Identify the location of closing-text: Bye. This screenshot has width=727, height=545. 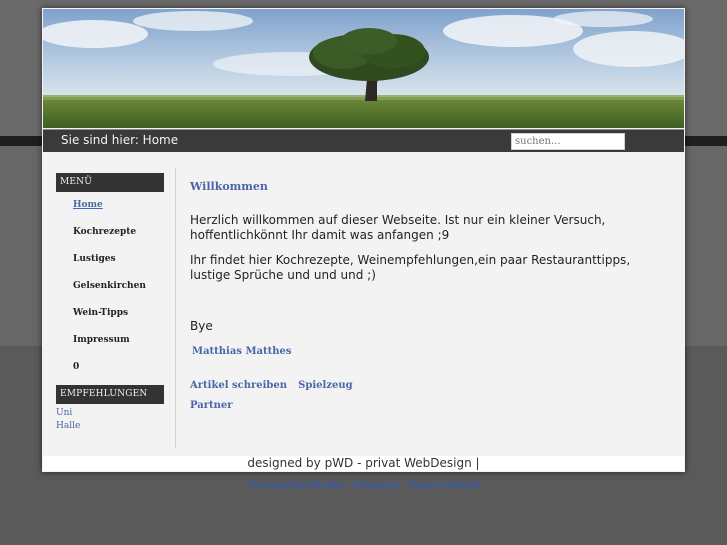
(201, 326).